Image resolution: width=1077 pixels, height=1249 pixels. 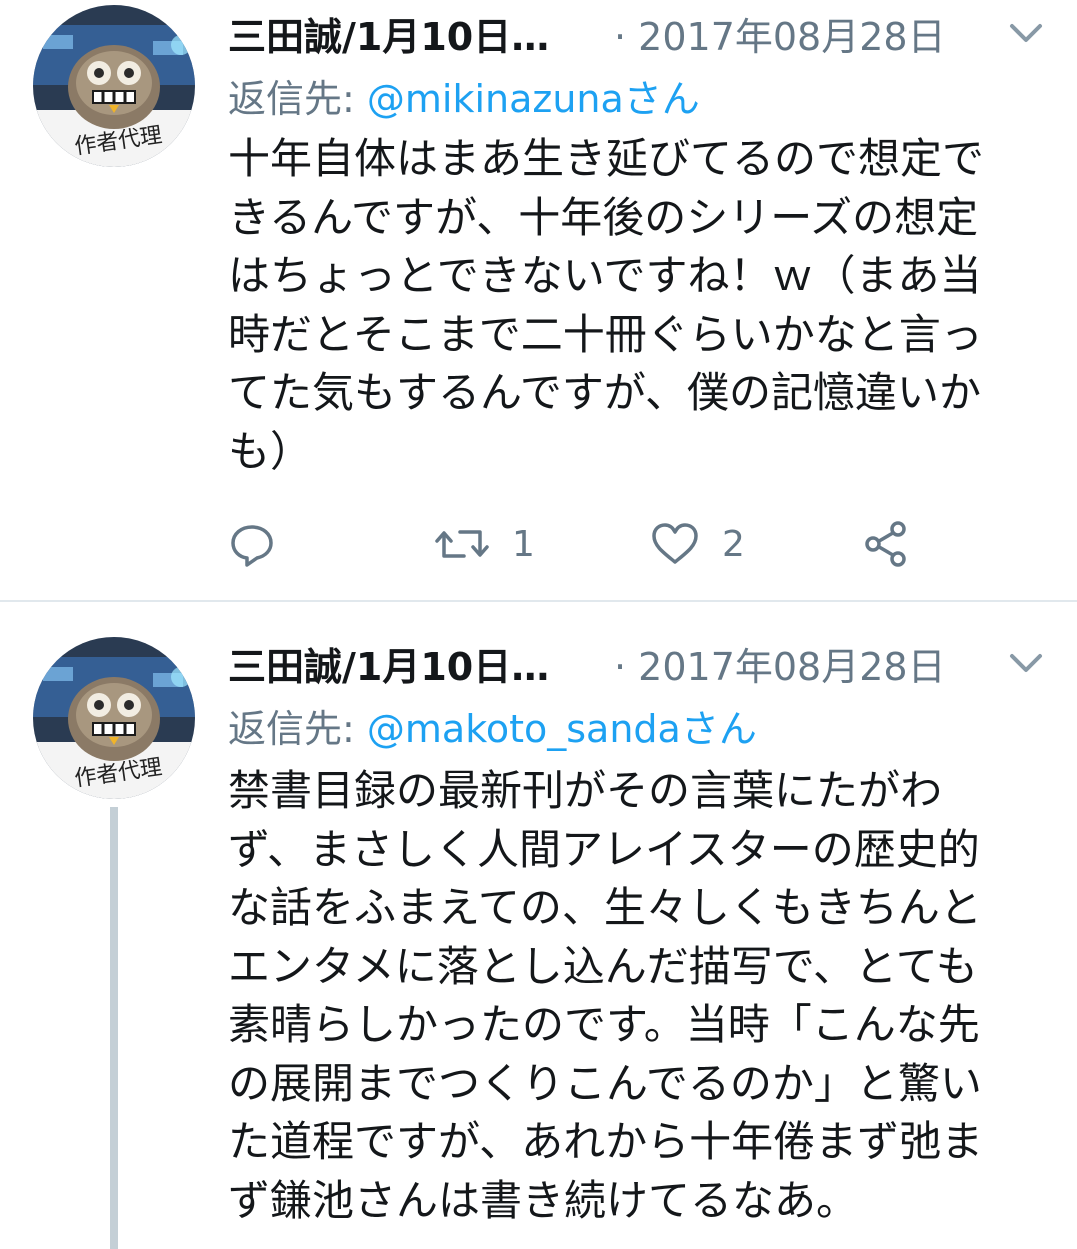 I want to click on thread-connector-line, so click(x=114, y=1028).